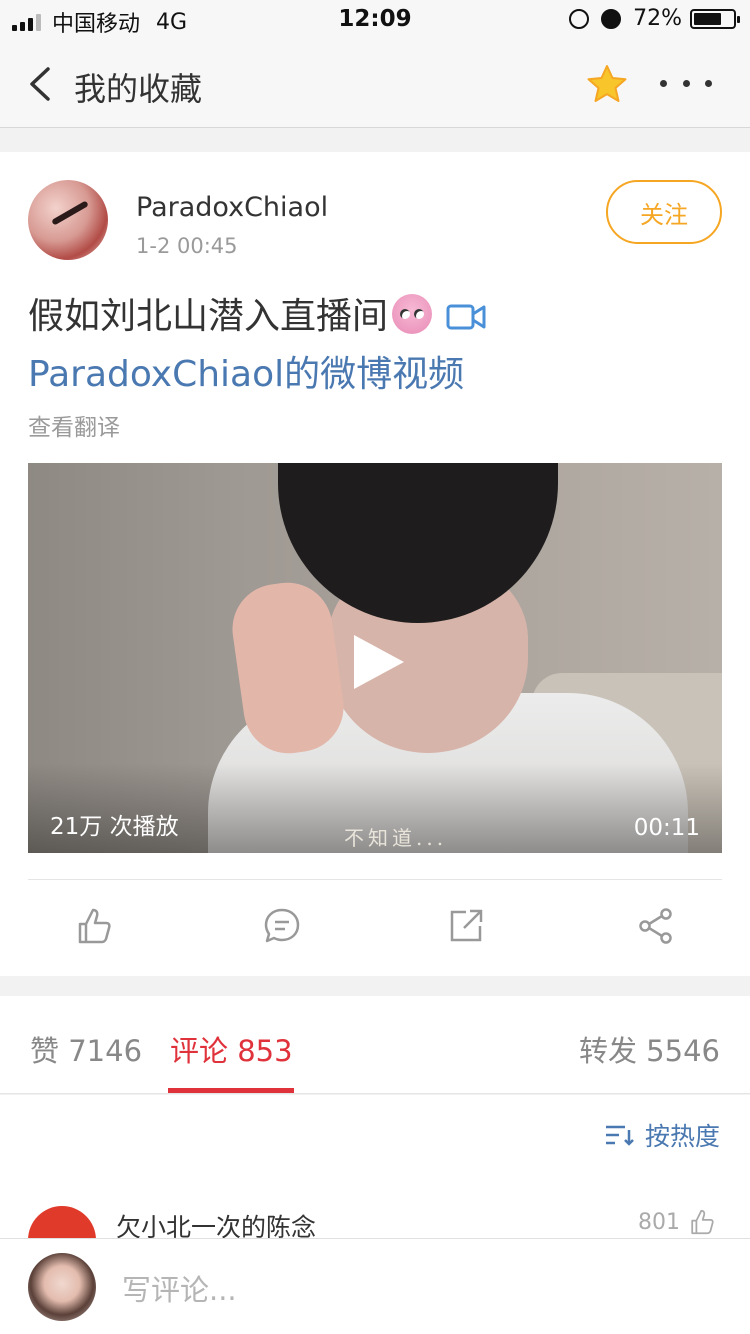 Image resolution: width=750 pixels, height=1334 pixels. Describe the element at coordinates (375, 20) in the screenshot. I see `status-bar: 中国移动 4G 12:09 72%` at that location.